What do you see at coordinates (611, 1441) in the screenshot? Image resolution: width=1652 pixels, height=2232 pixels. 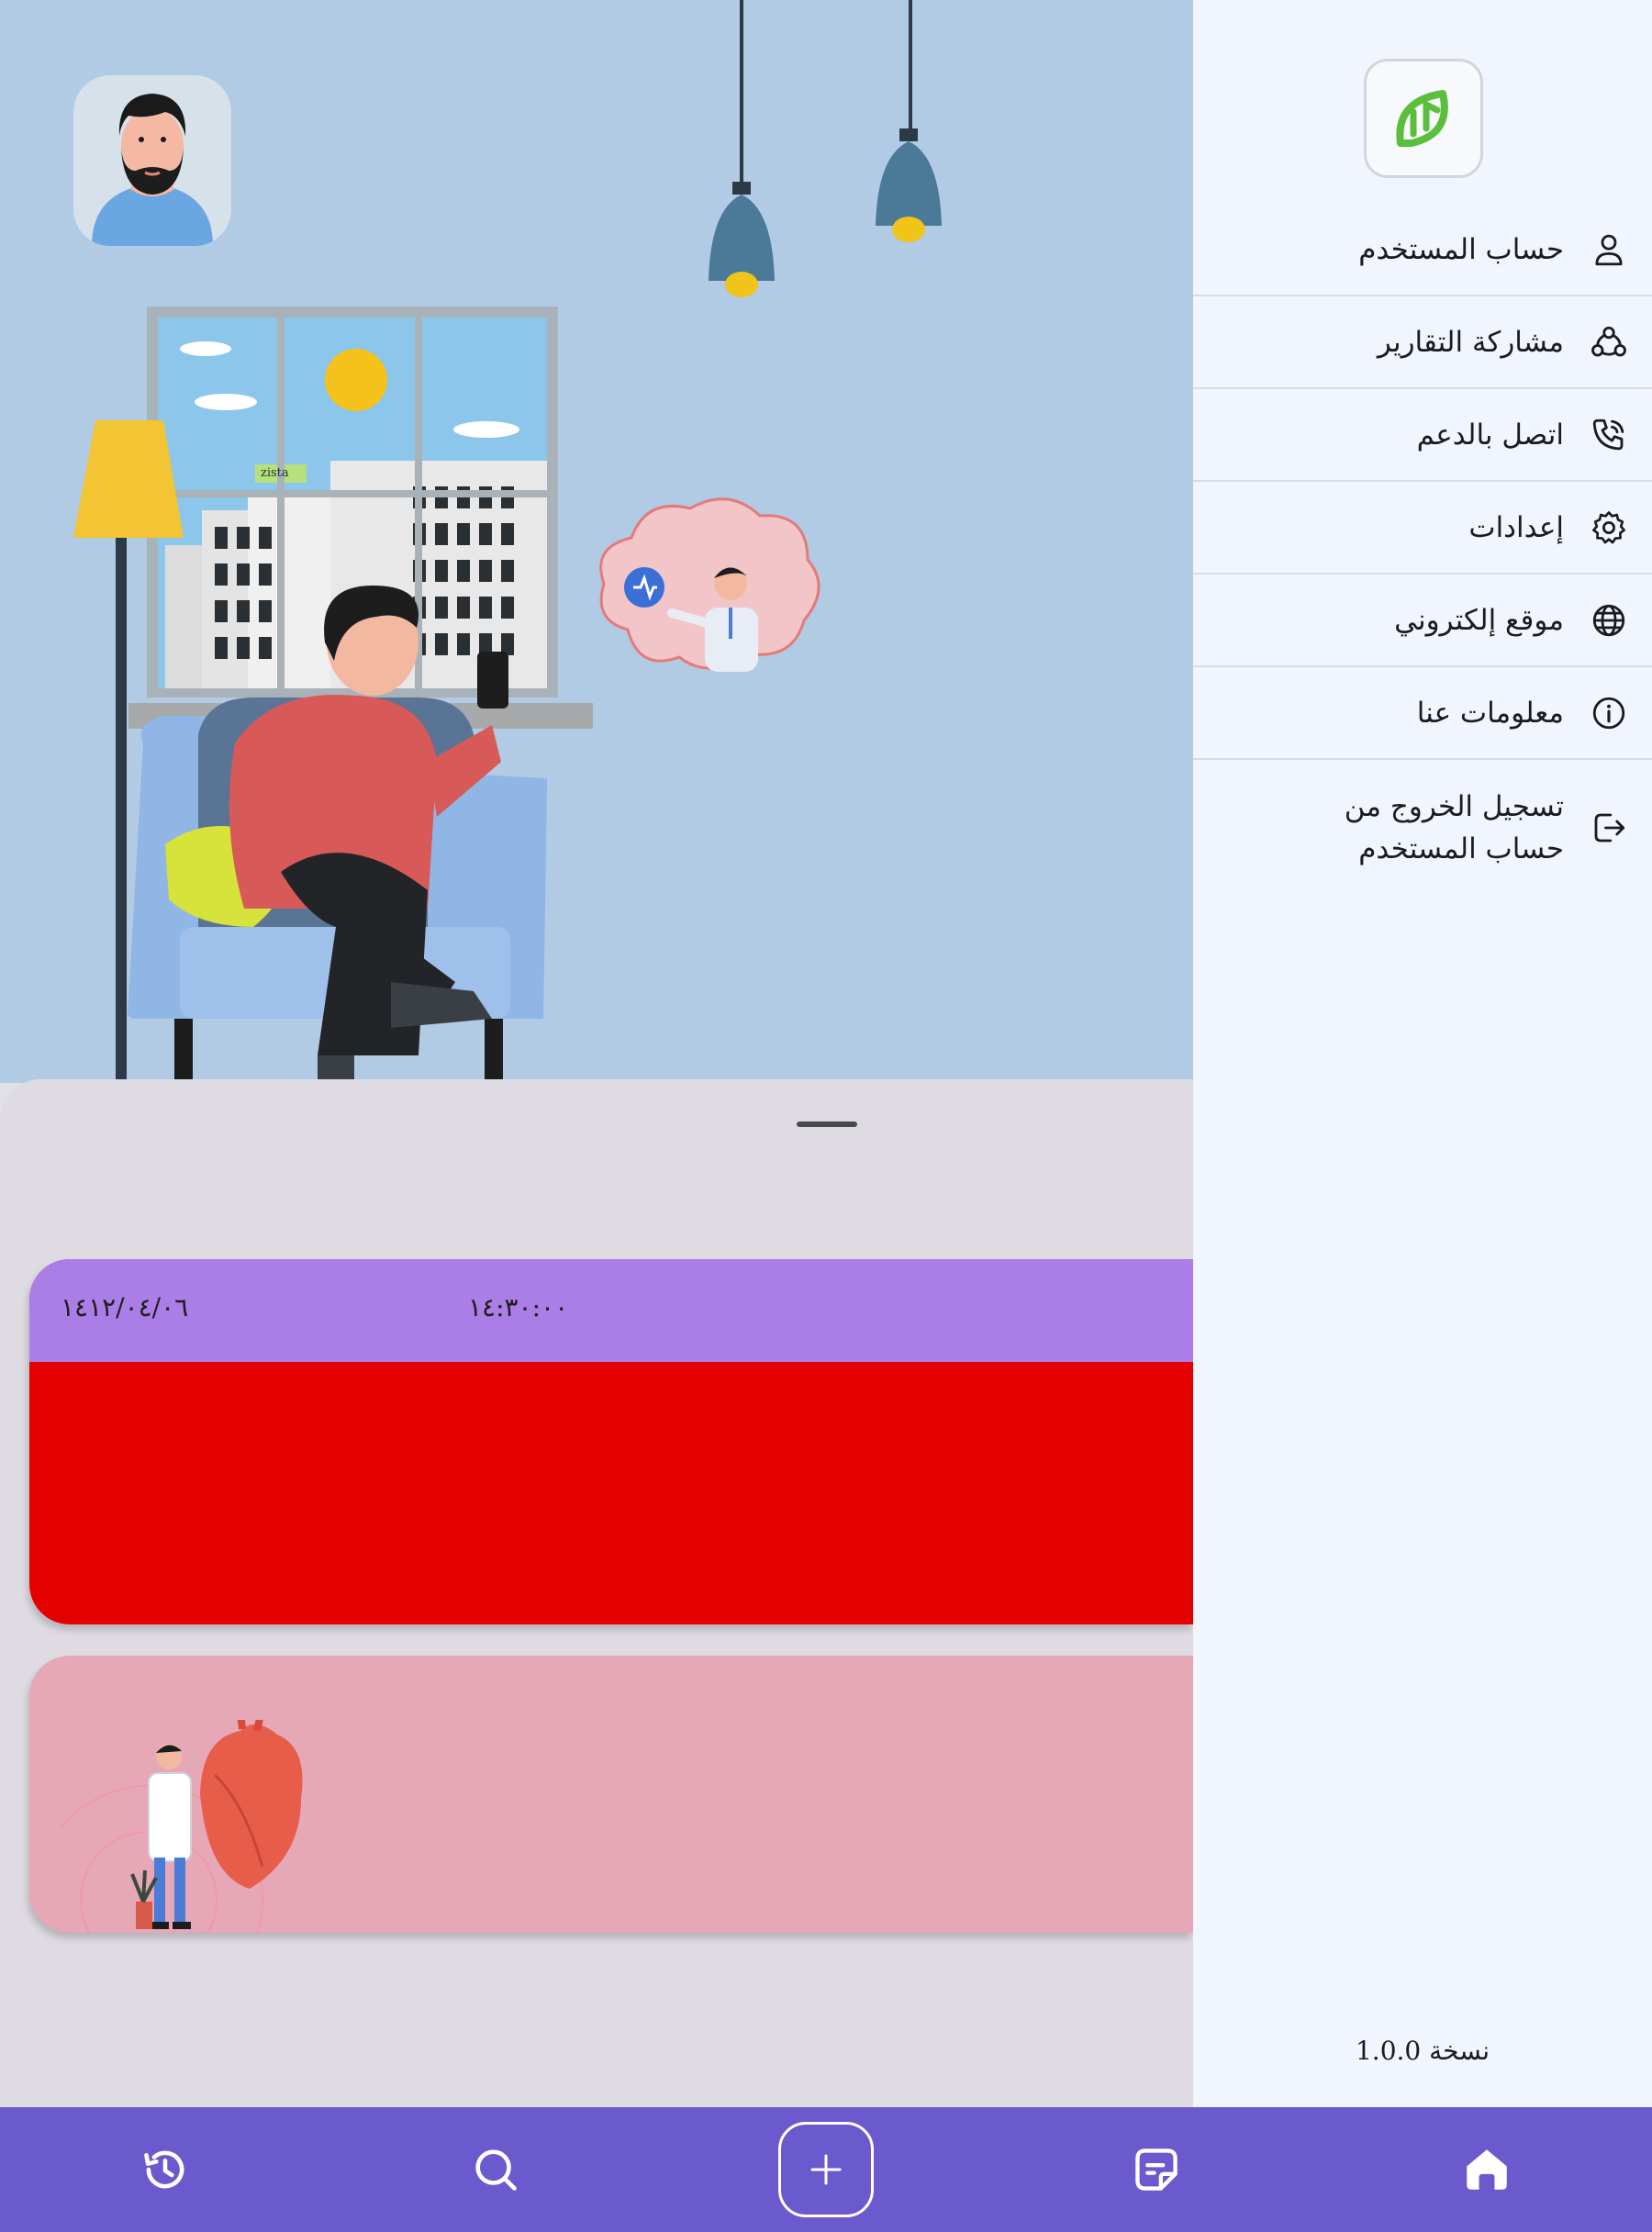 I see `record-card: ١٤١٢/٠٤/٠٦ ١٤:٣٠:٠٠` at bounding box center [611, 1441].